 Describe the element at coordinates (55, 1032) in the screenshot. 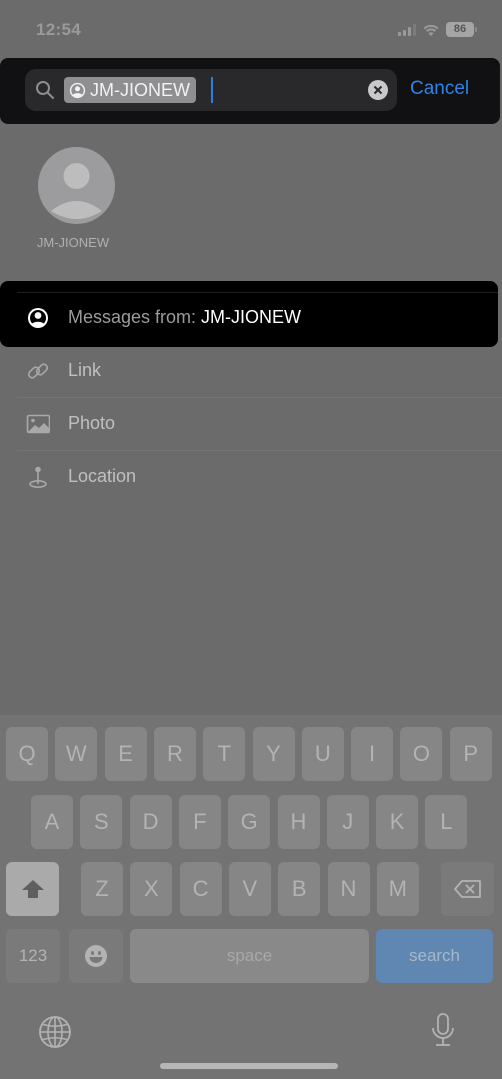

I see `globe-icon` at that location.